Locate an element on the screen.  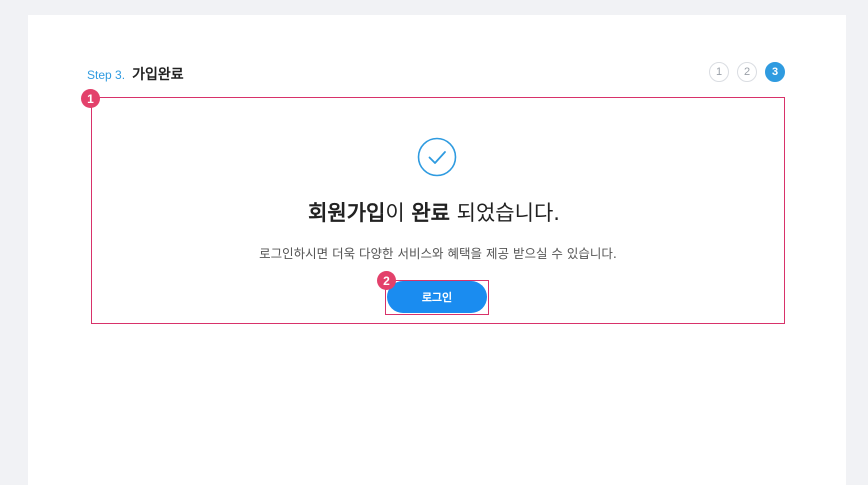
completion-subtext: 로그인하시면 더욱 다양한 서비스와 혜택을 제공 받으실 수 있습니다. is located at coordinates (438, 253).